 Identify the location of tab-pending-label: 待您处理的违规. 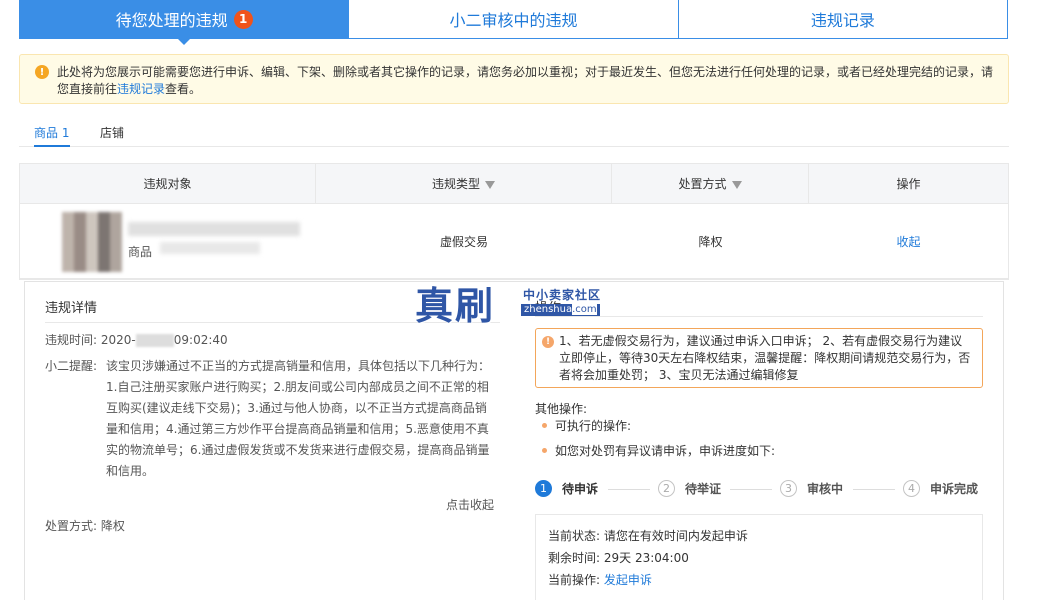
(171, 20).